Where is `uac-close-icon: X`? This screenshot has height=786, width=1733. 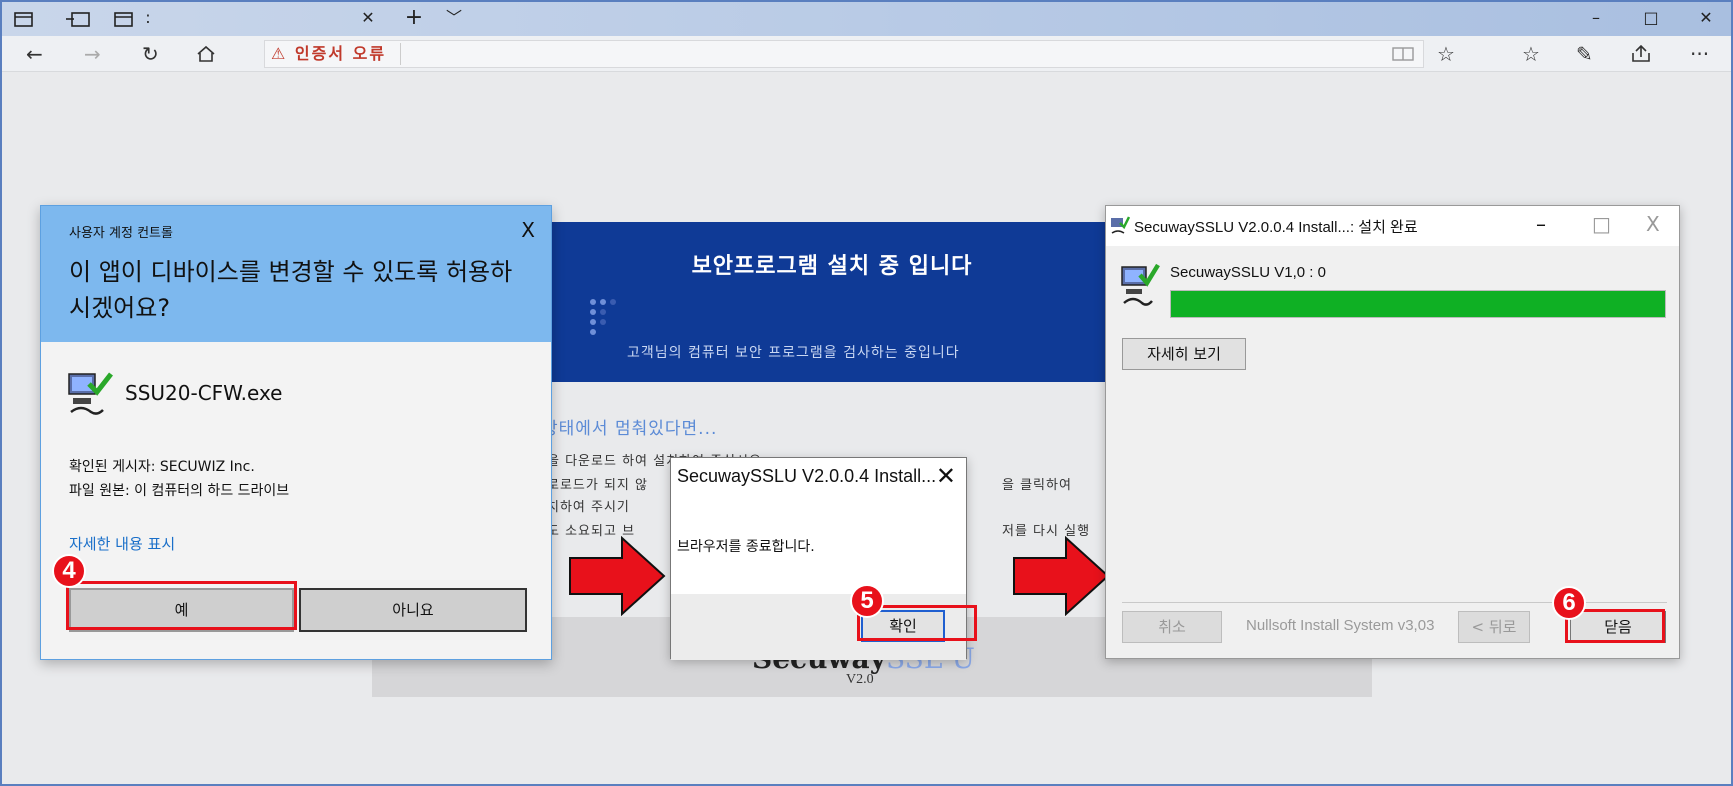 uac-close-icon: X is located at coordinates (528, 230).